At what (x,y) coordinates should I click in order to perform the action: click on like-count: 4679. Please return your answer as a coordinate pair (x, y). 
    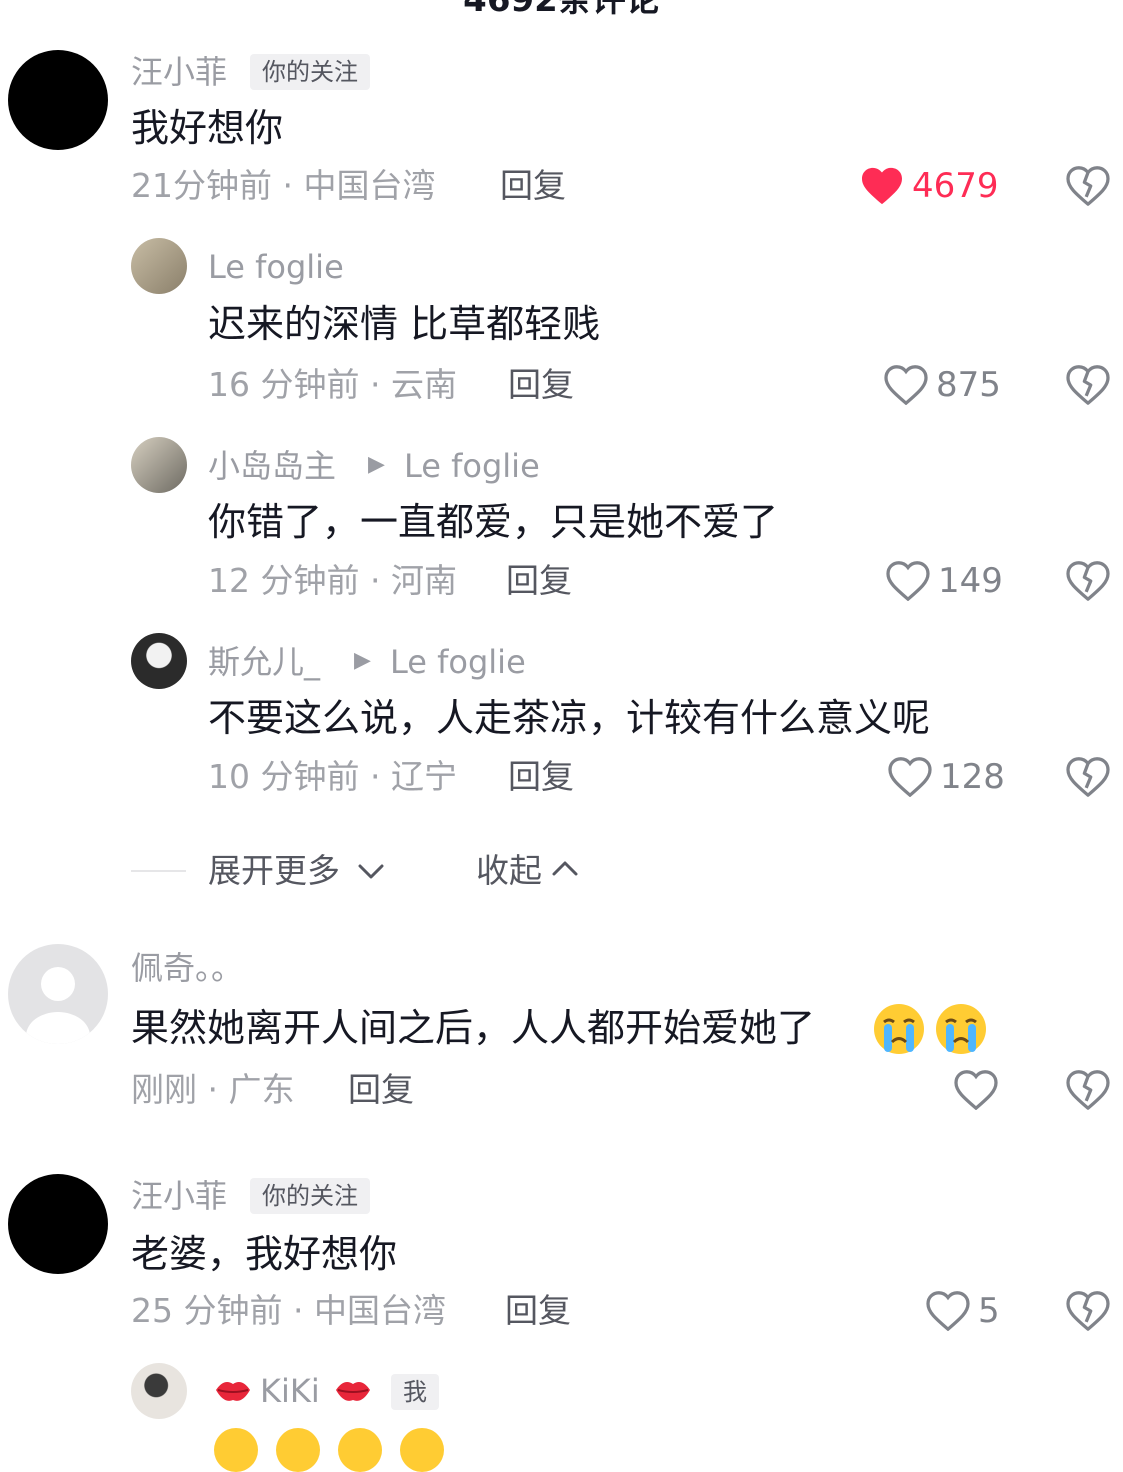
    Looking at the image, I should click on (955, 186).